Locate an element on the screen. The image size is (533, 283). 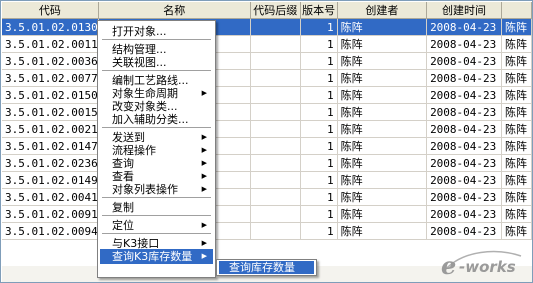
table-row: 3.5.01.02.0091 1 陈阵 2008-04-23 陈阵 is located at coordinates (267, 214).